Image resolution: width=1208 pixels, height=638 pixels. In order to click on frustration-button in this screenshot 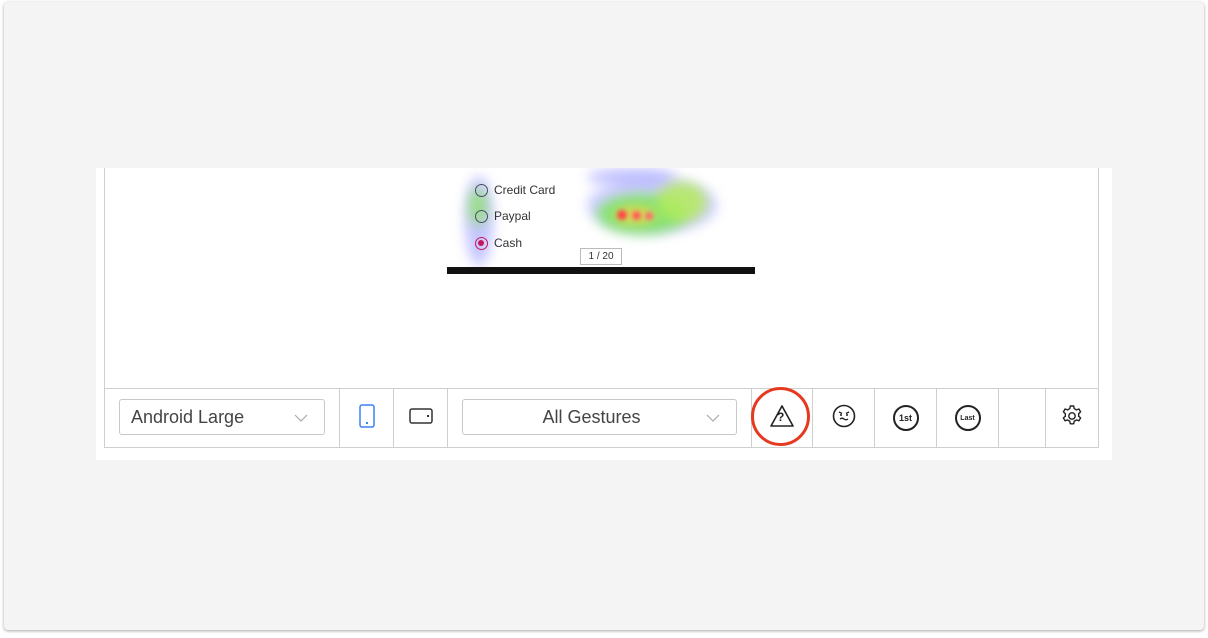, I will do `click(844, 418)`.